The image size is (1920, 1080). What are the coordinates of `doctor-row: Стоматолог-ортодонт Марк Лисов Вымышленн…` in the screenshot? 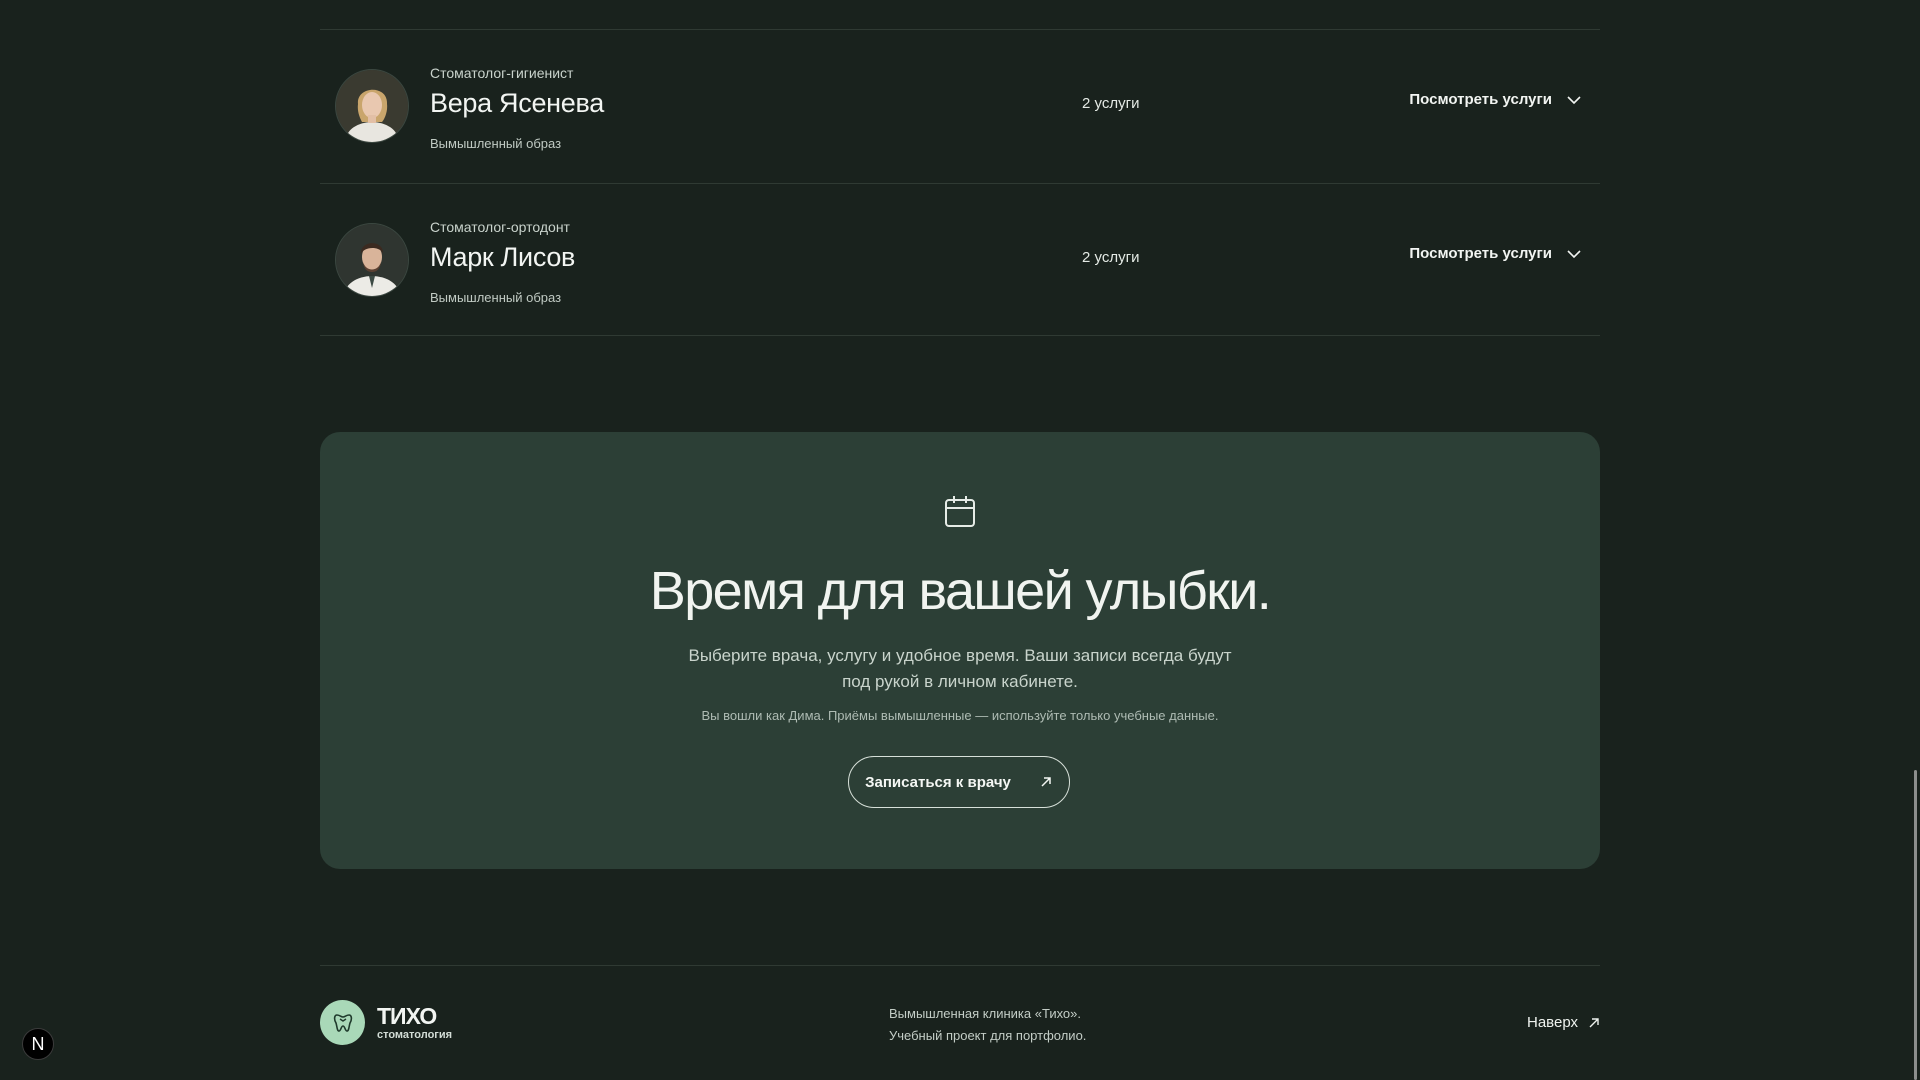 It's located at (960, 260).